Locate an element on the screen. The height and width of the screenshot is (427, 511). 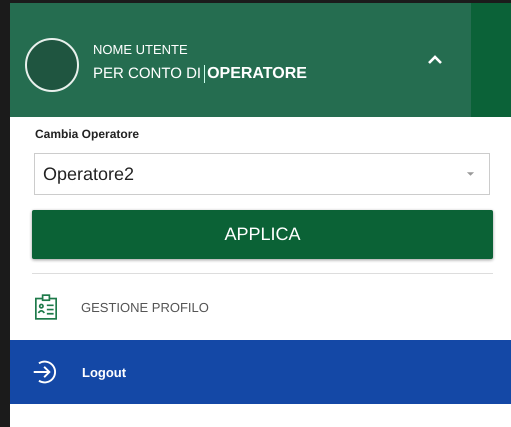
operator-name: OPERATORE is located at coordinates (255, 73).